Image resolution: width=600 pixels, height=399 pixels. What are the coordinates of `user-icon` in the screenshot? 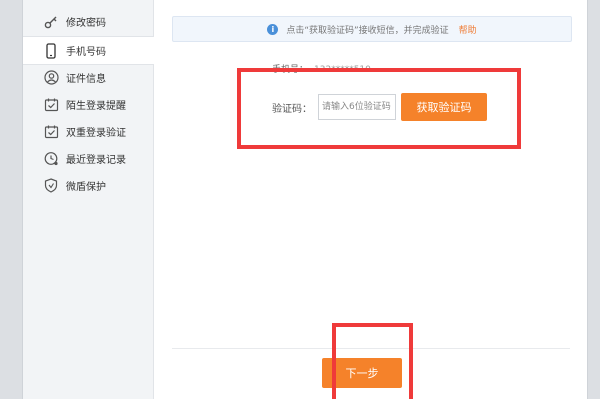 It's located at (51, 78).